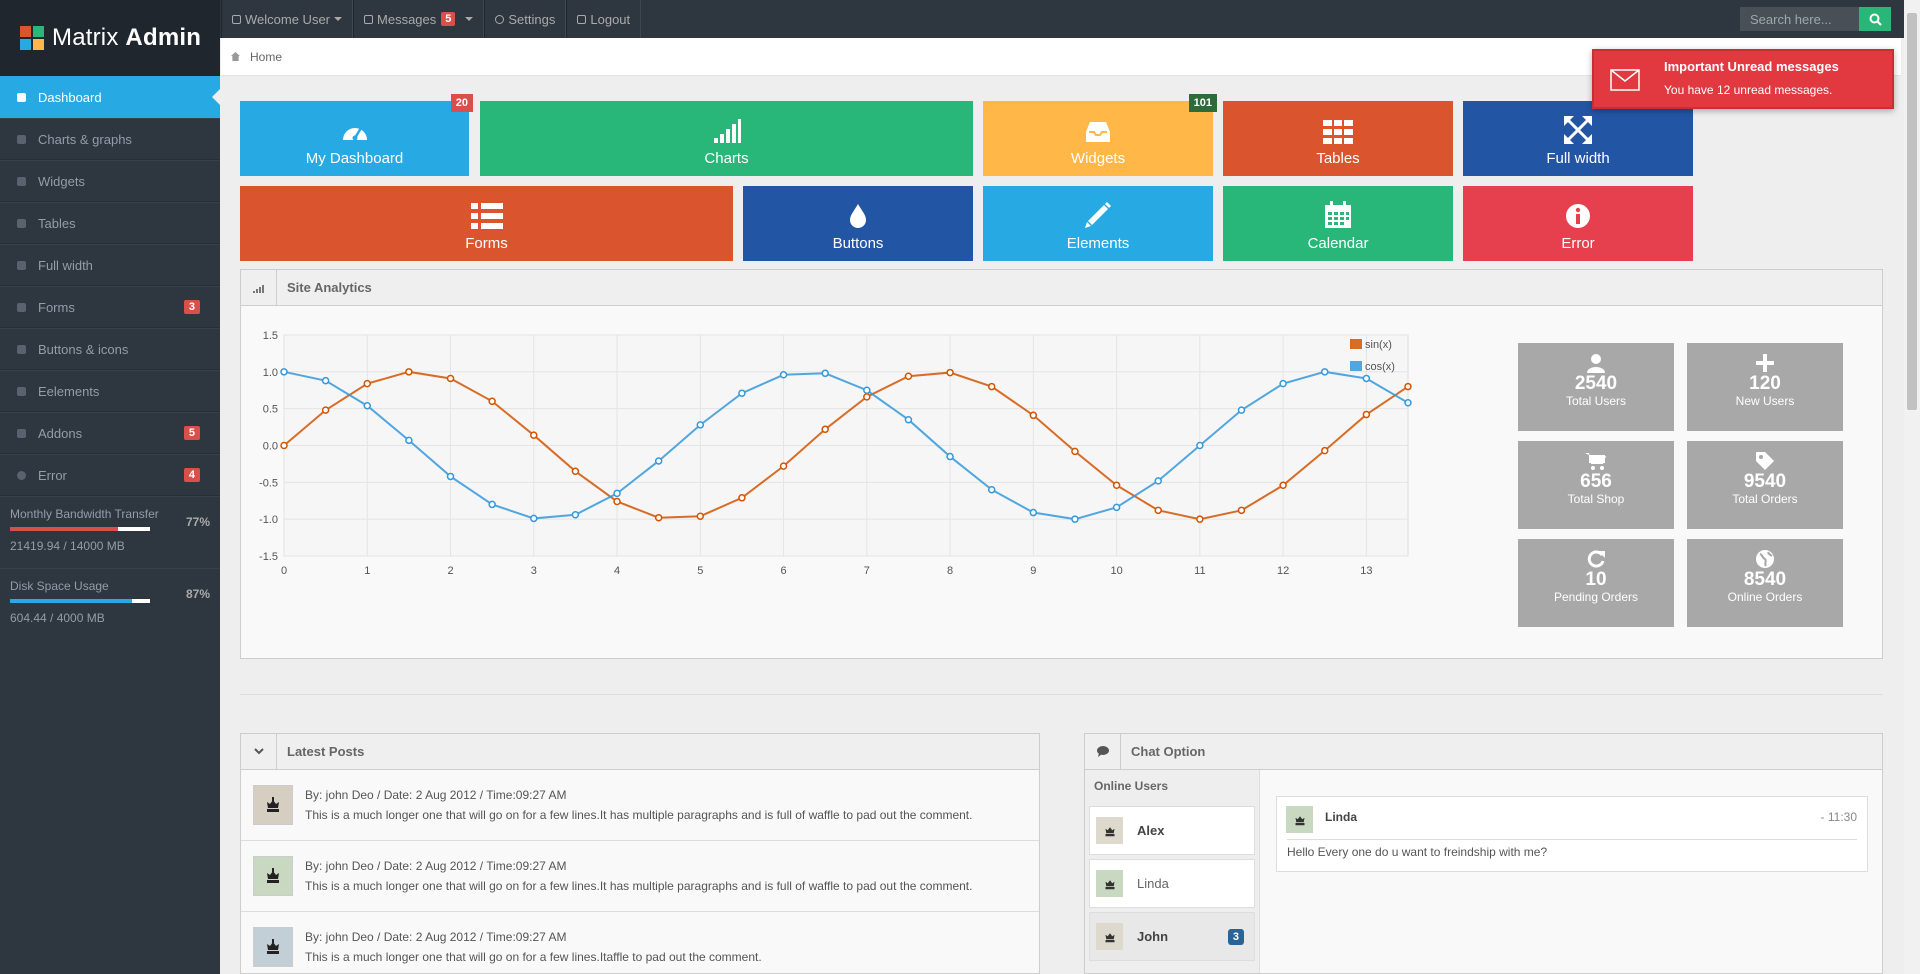 The width and height of the screenshot is (1920, 974). Describe the element at coordinates (1578, 138) in the screenshot. I see `tile-full-width: Full width` at that location.